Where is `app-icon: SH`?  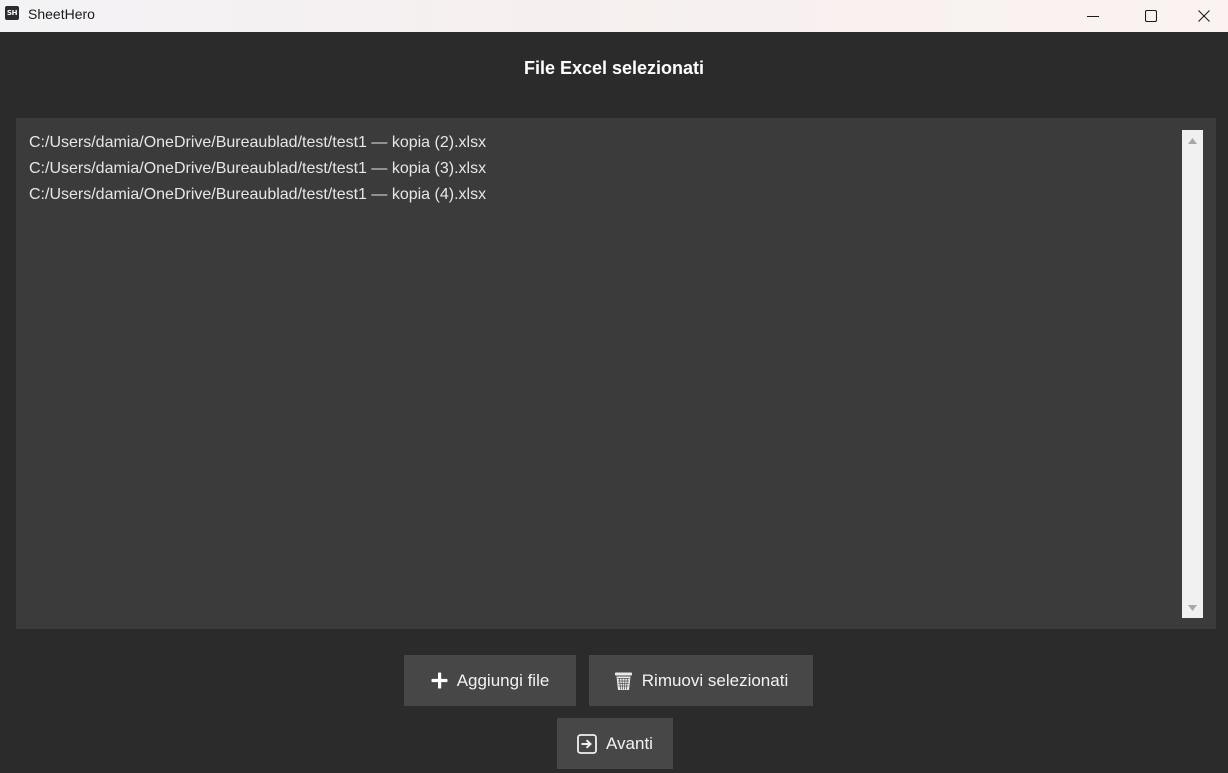 app-icon: SH is located at coordinates (12, 13).